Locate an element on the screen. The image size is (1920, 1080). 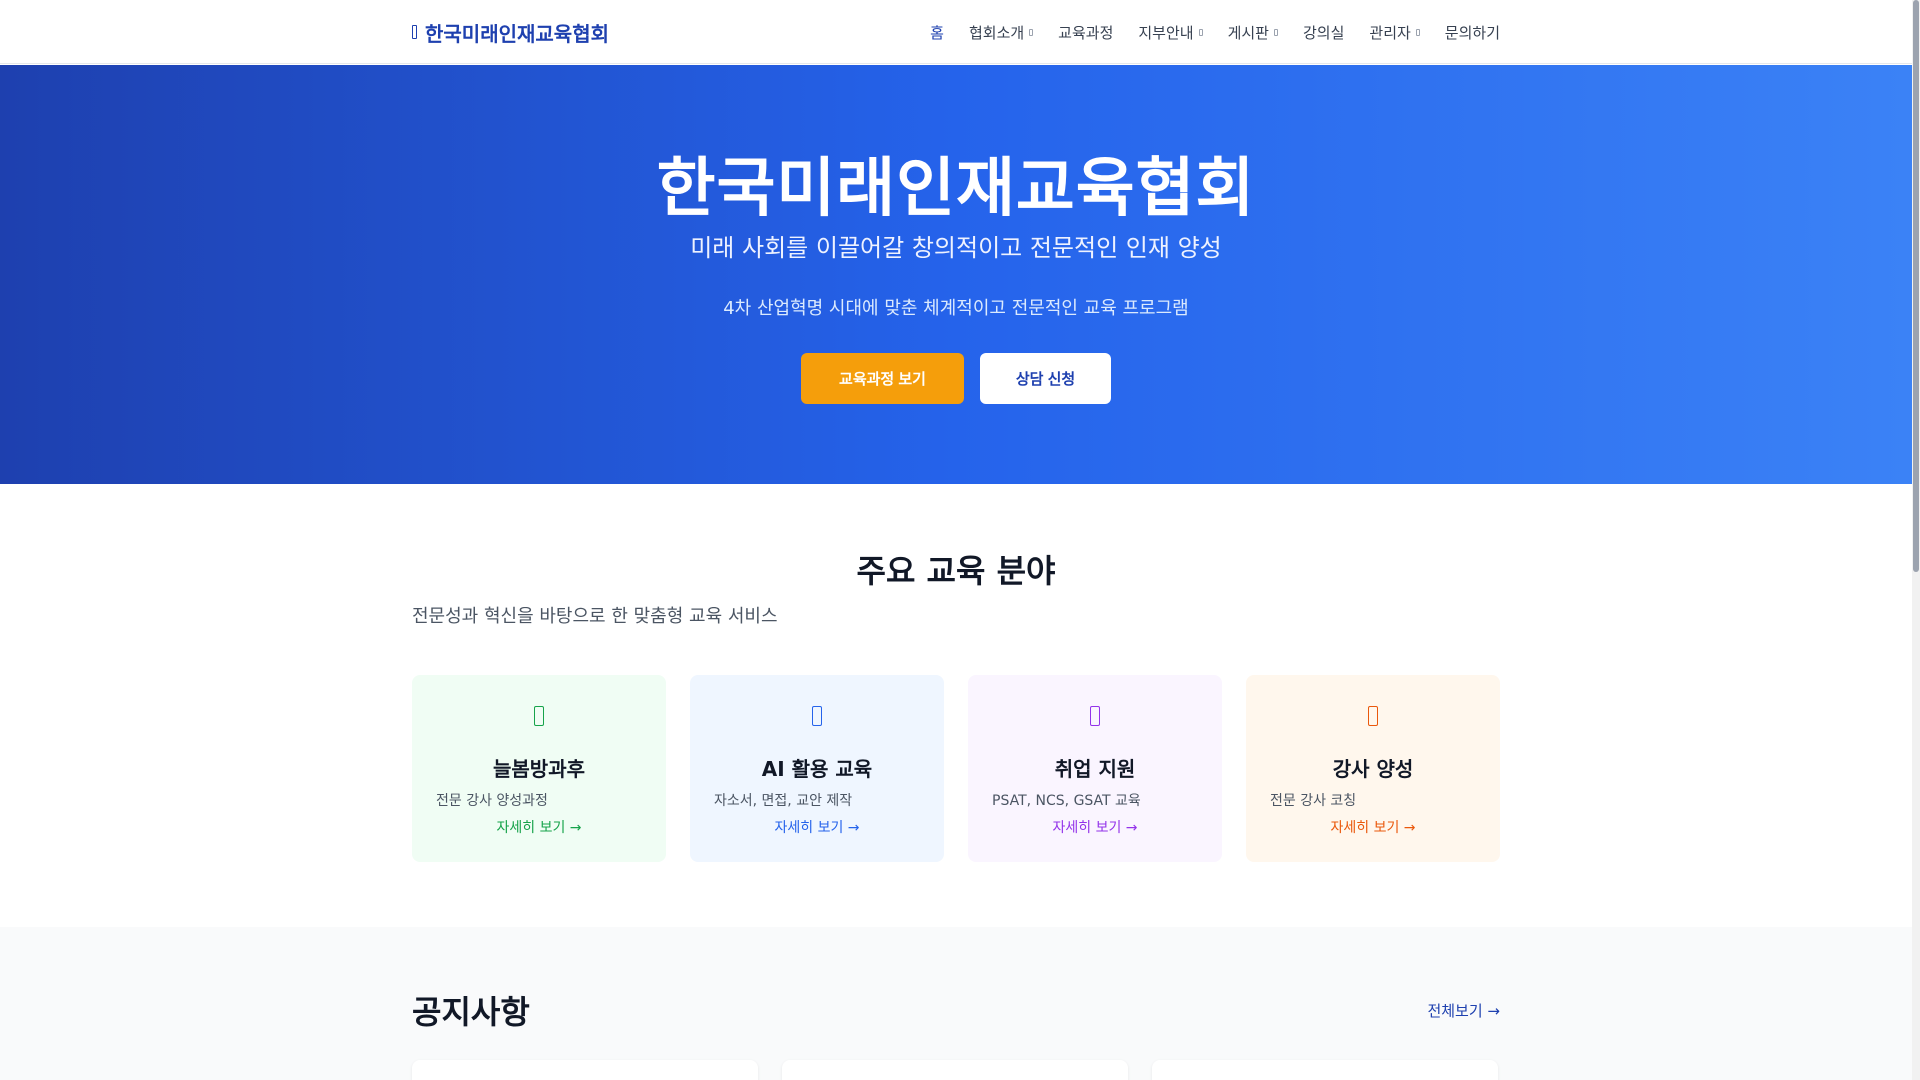
card-description: 자소서, 면접, 교안 제작 is located at coordinates (783, 801).